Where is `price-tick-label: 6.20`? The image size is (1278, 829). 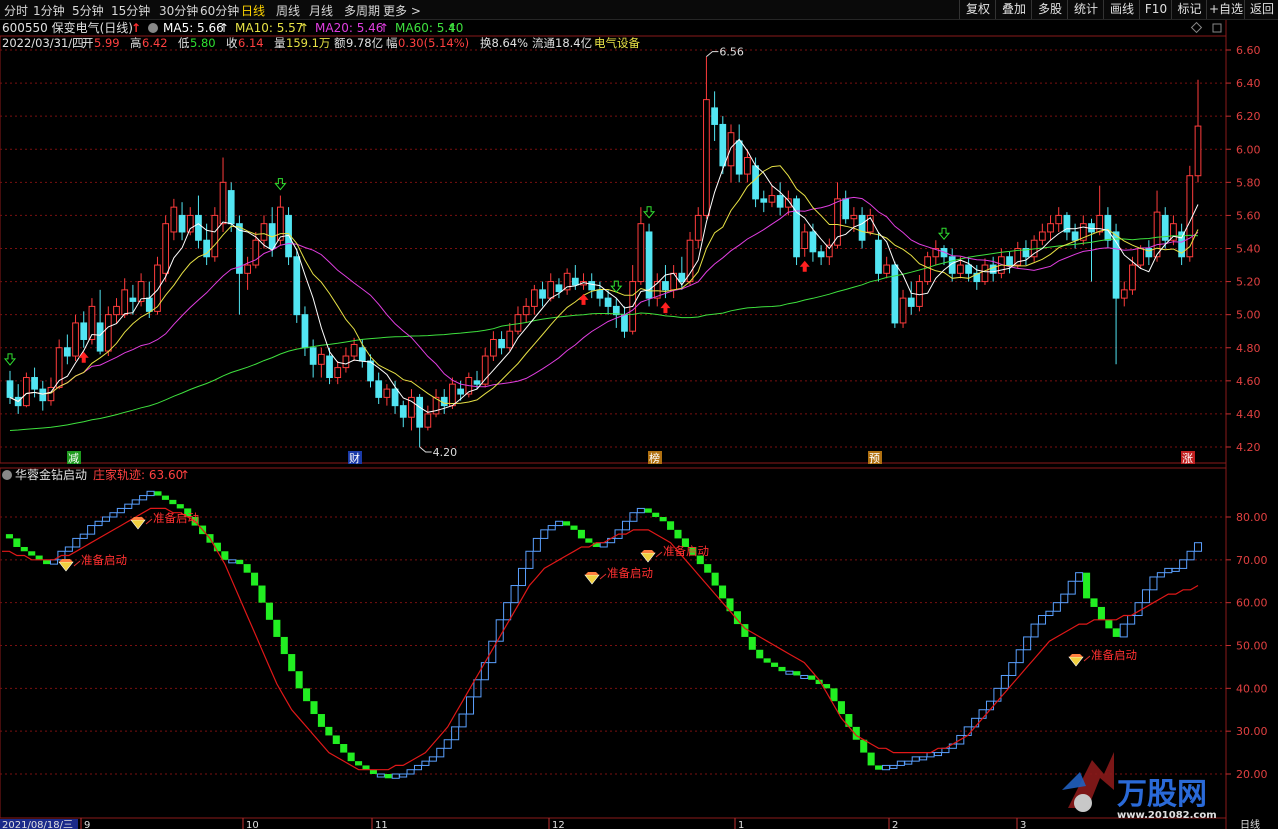
price-tick-label: 6.20 is located at coordinates (1248, 116).